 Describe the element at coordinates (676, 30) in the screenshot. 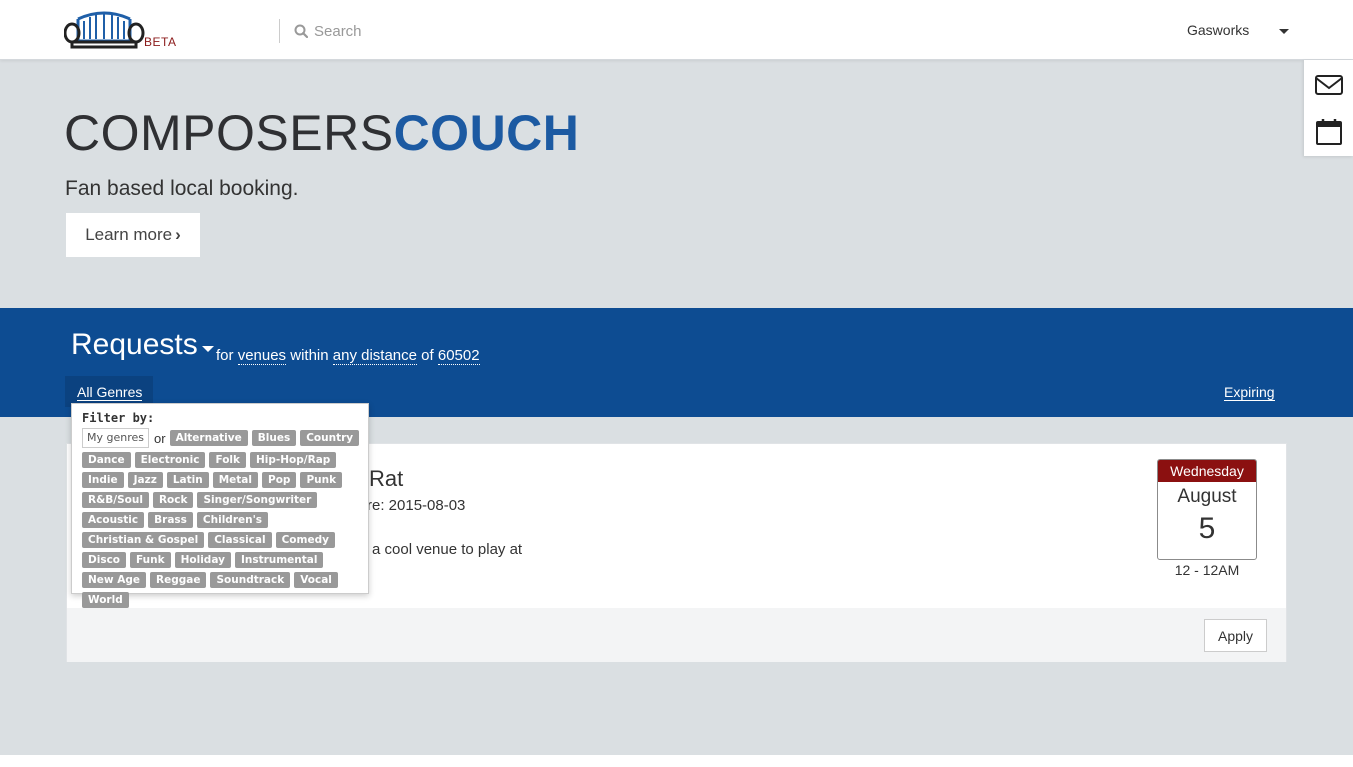

I see `top-navbar: BETA Gasworks` at that location.